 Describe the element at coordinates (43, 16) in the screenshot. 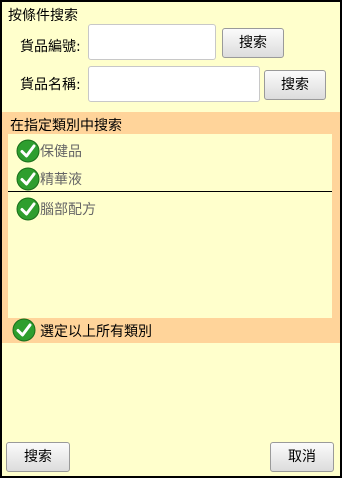

I see `page-title: 按條件搜索` at that location.